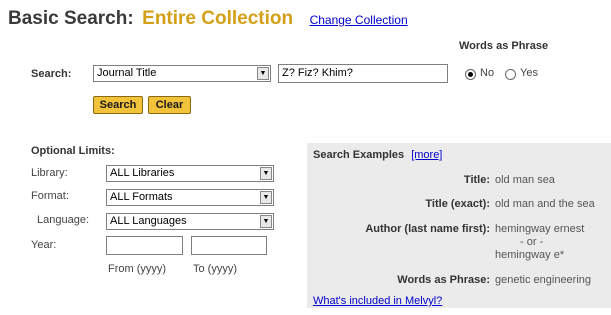 This screenshot has height=315, width=611. Describe the element at coordinates (530, 255) in the screenshot. I see `example-value: hemingway e*` at that location.